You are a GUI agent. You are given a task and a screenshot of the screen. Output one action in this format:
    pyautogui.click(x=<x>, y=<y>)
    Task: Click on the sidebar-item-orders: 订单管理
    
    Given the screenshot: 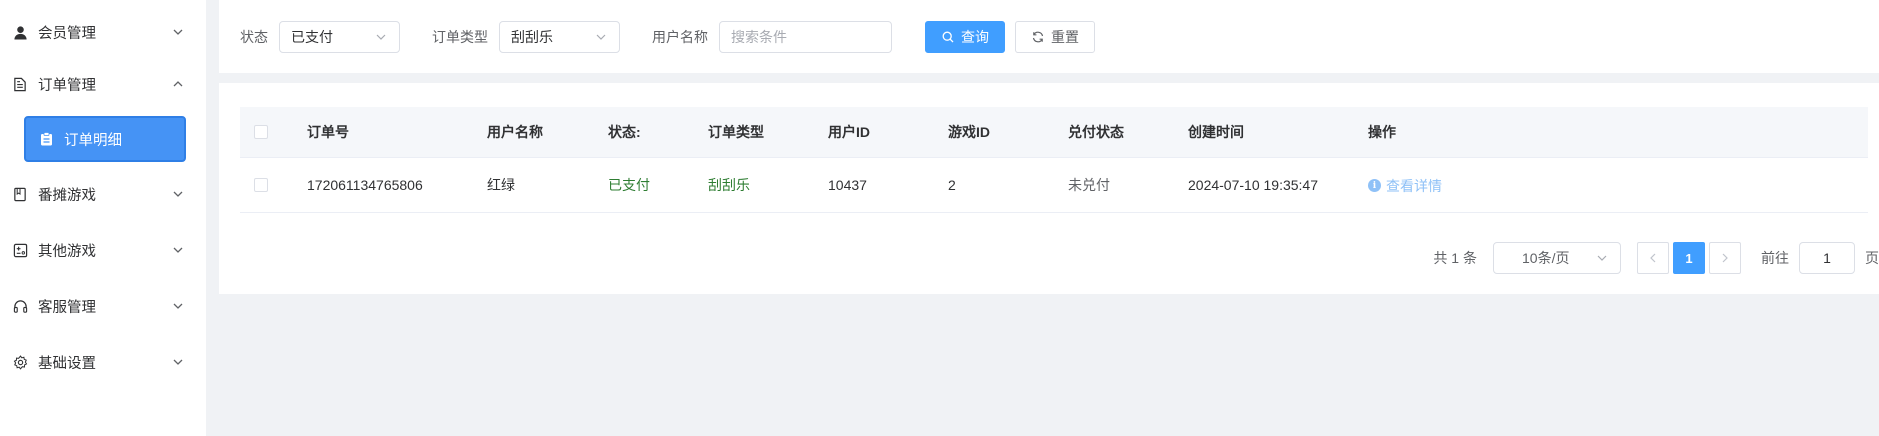 What is the action you would take?
    pyautogui.click(x=103, y=84)
    